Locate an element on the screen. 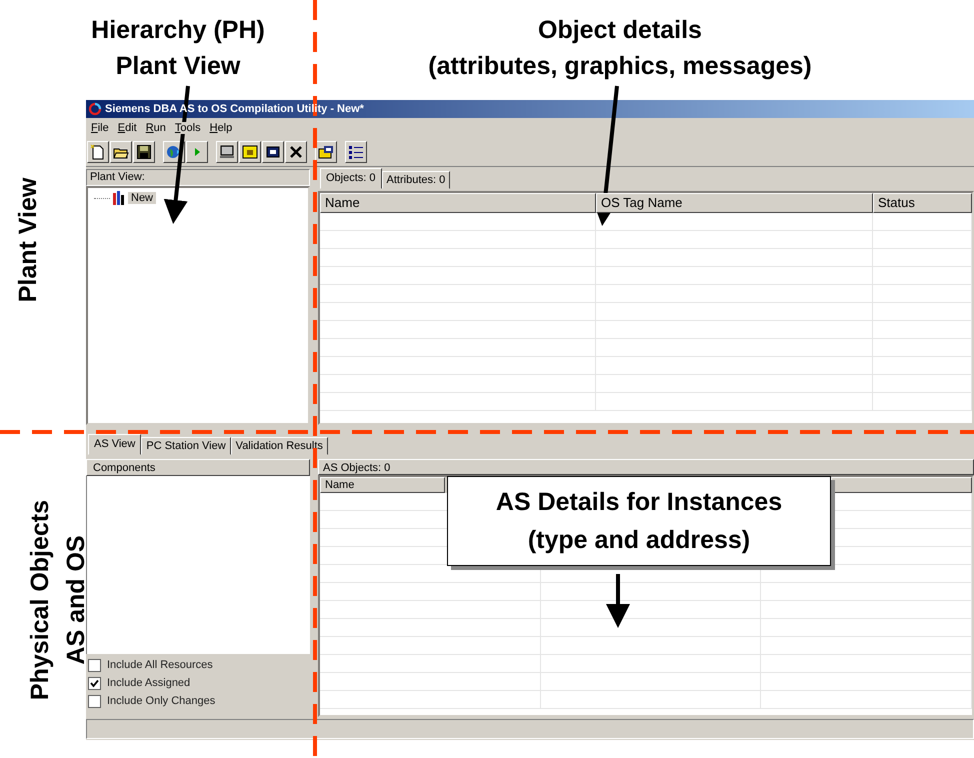 The height and width of the screenshot is (758, 974). column-header: Status is located at coordinates (922, 203).